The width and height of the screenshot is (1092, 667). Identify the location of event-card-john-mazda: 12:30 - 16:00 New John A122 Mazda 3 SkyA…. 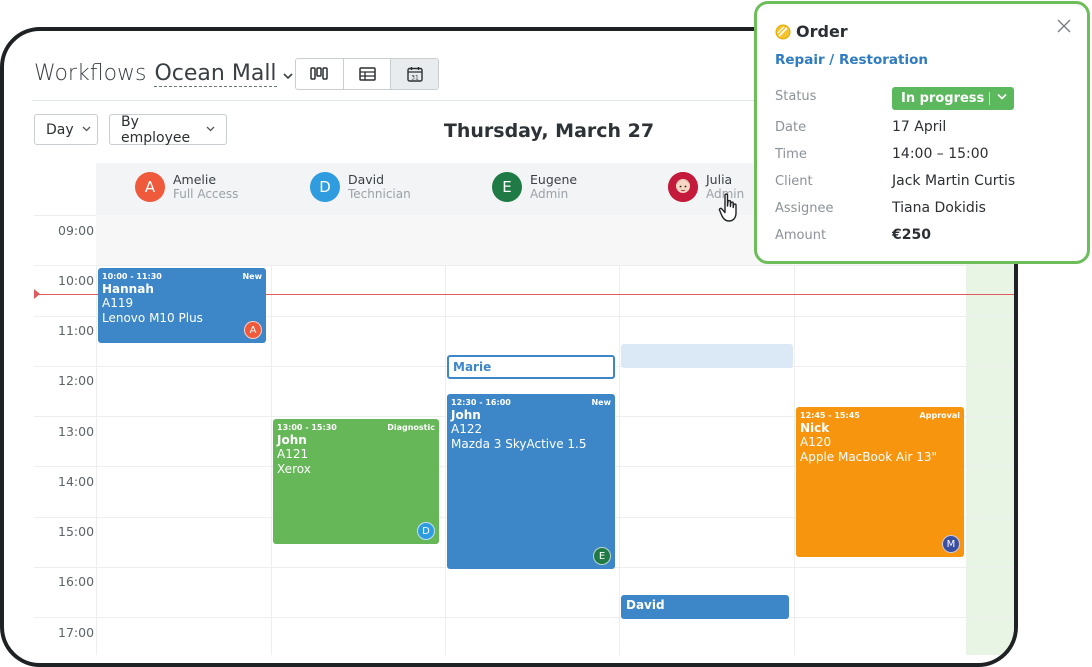
(531, 481).